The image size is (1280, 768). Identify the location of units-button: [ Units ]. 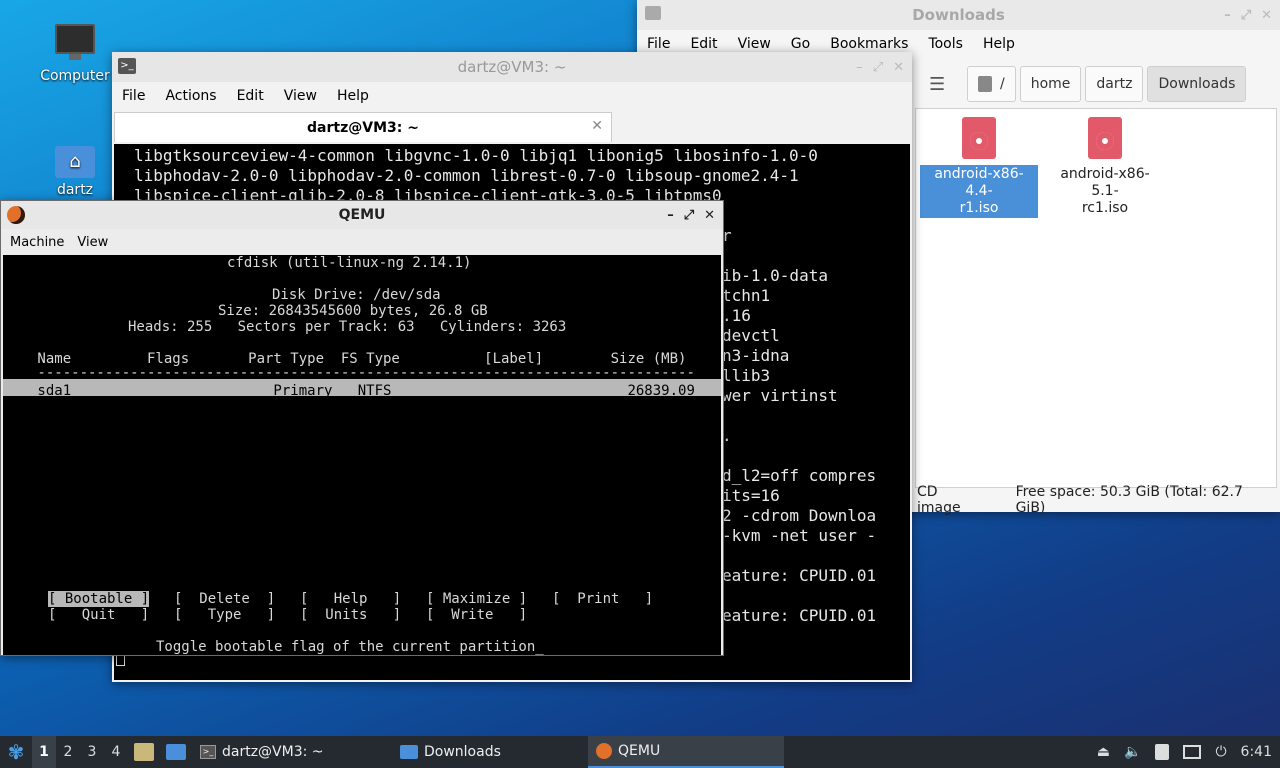
(350, 615).